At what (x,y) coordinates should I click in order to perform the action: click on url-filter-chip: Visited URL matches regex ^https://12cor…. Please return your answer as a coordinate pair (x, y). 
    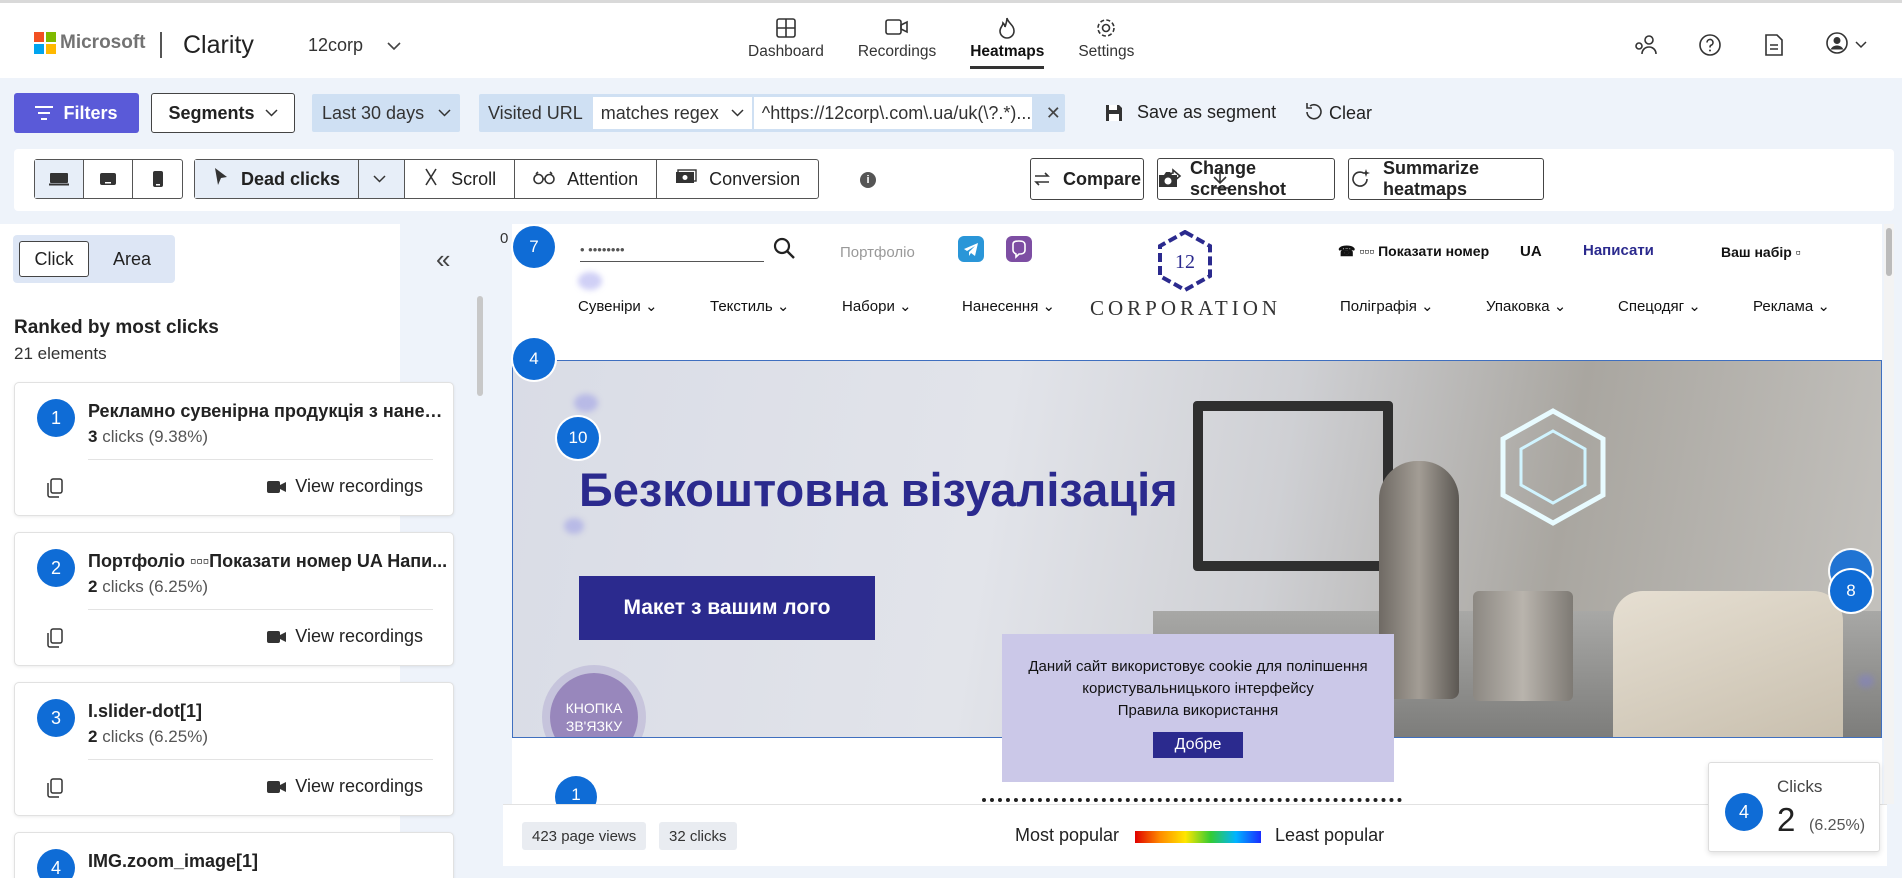
    Looking at the image, I should click on (772, 113).